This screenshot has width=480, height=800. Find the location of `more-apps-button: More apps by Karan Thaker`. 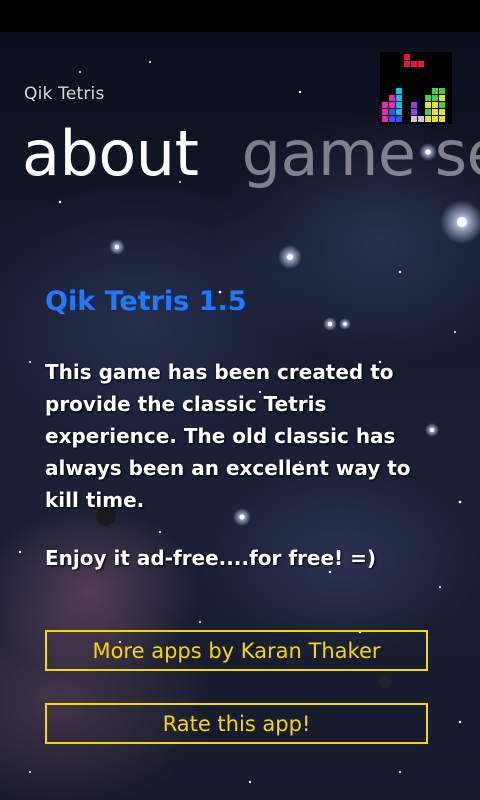

more-apps-button: More apps by Karan Thaker is located at coordinates (236, 650).